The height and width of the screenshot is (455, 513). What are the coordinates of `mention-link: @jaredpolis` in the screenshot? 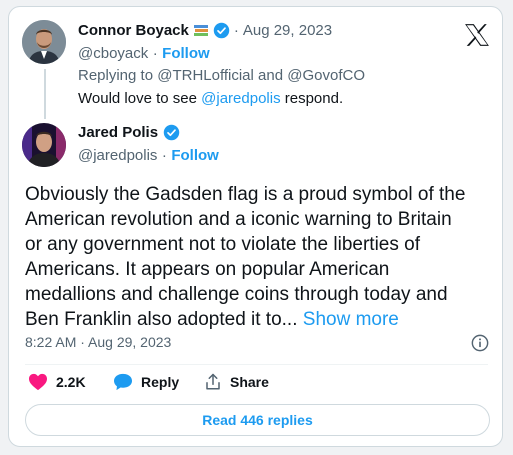 It's located at (240, 98).